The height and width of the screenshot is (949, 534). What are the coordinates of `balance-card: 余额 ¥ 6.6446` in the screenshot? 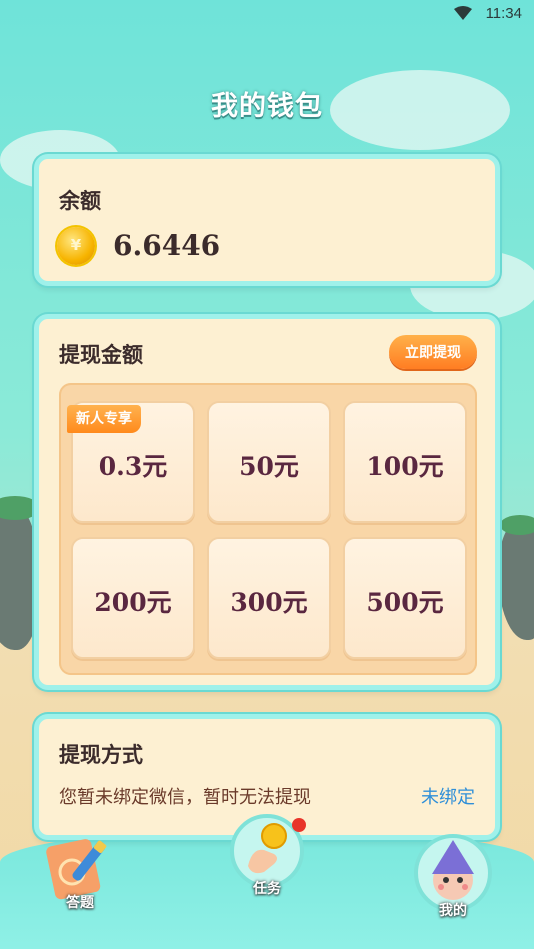 It's located at (267, 220).